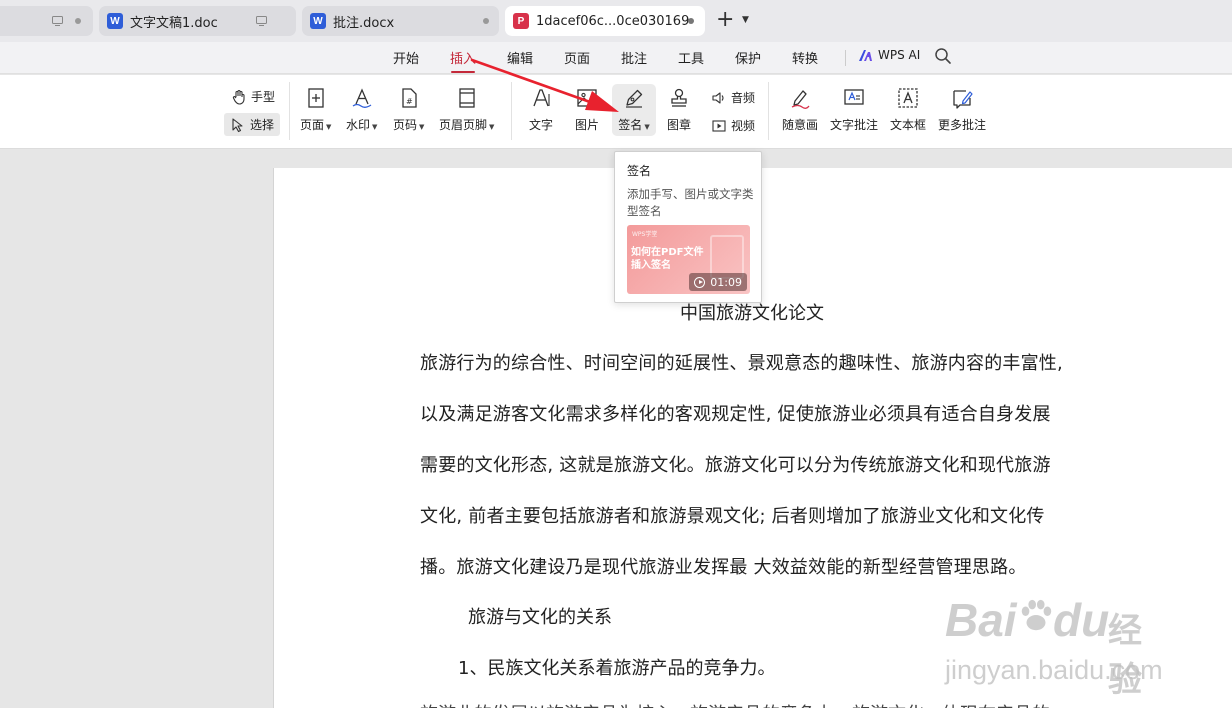  What do you see at coordinates (943, 56) in the screenshot?
I see `search-icon` at bounding box center [943, 56].